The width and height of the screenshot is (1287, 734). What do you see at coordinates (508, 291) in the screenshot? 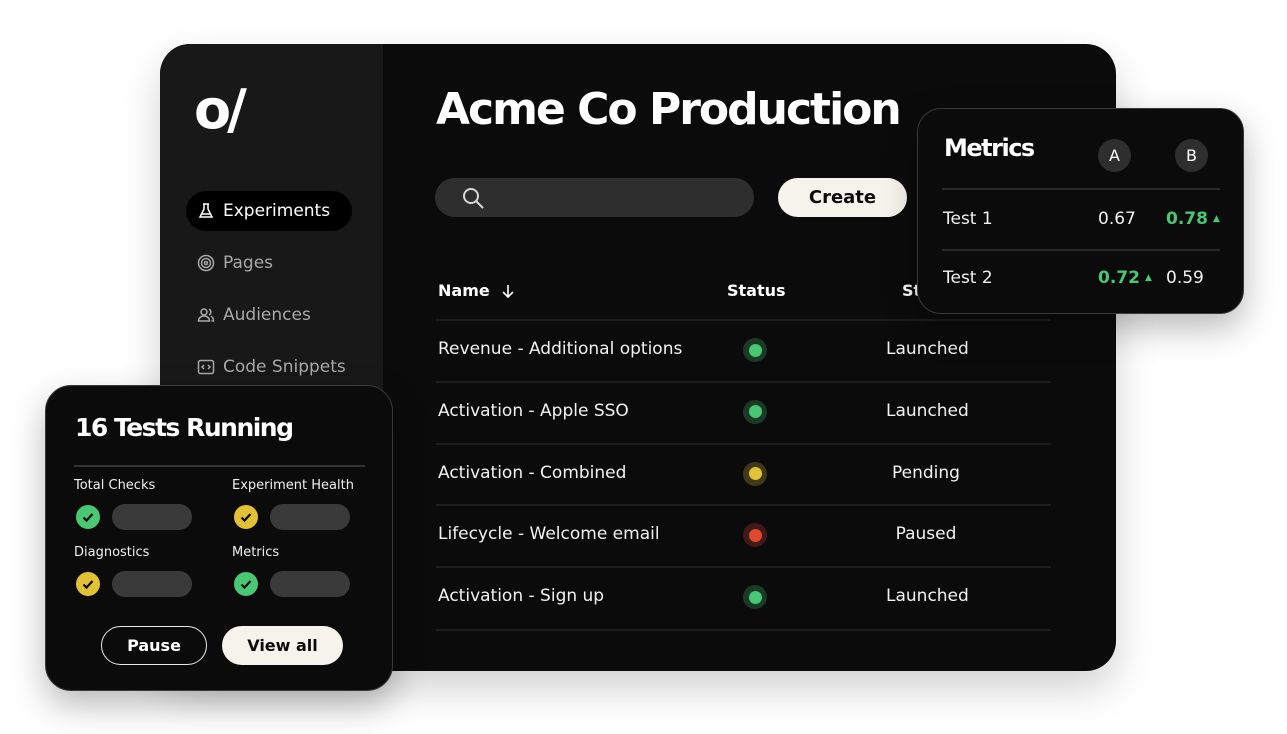
I see `arrow-down-icon` at bounding box center [508, 291].